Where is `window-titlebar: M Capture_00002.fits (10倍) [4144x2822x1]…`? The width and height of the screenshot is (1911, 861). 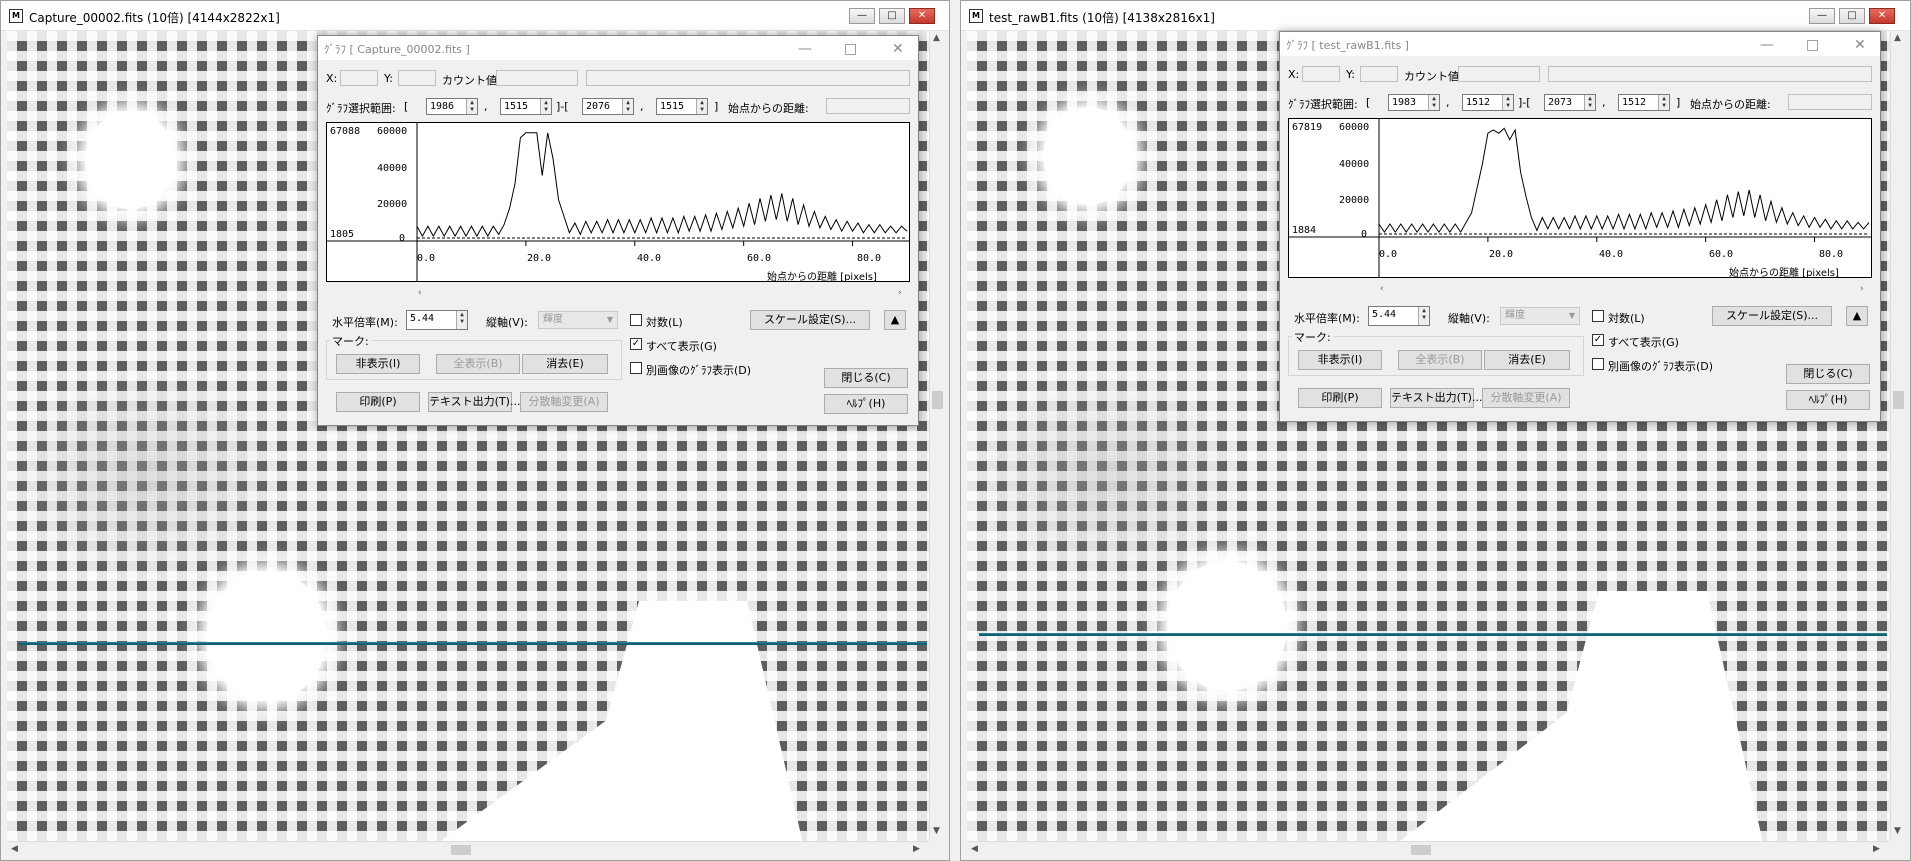
window-titlebar: M Capture_00002.fits (10倍) [4144x2822x1]… is located at coordinates (475, 16).